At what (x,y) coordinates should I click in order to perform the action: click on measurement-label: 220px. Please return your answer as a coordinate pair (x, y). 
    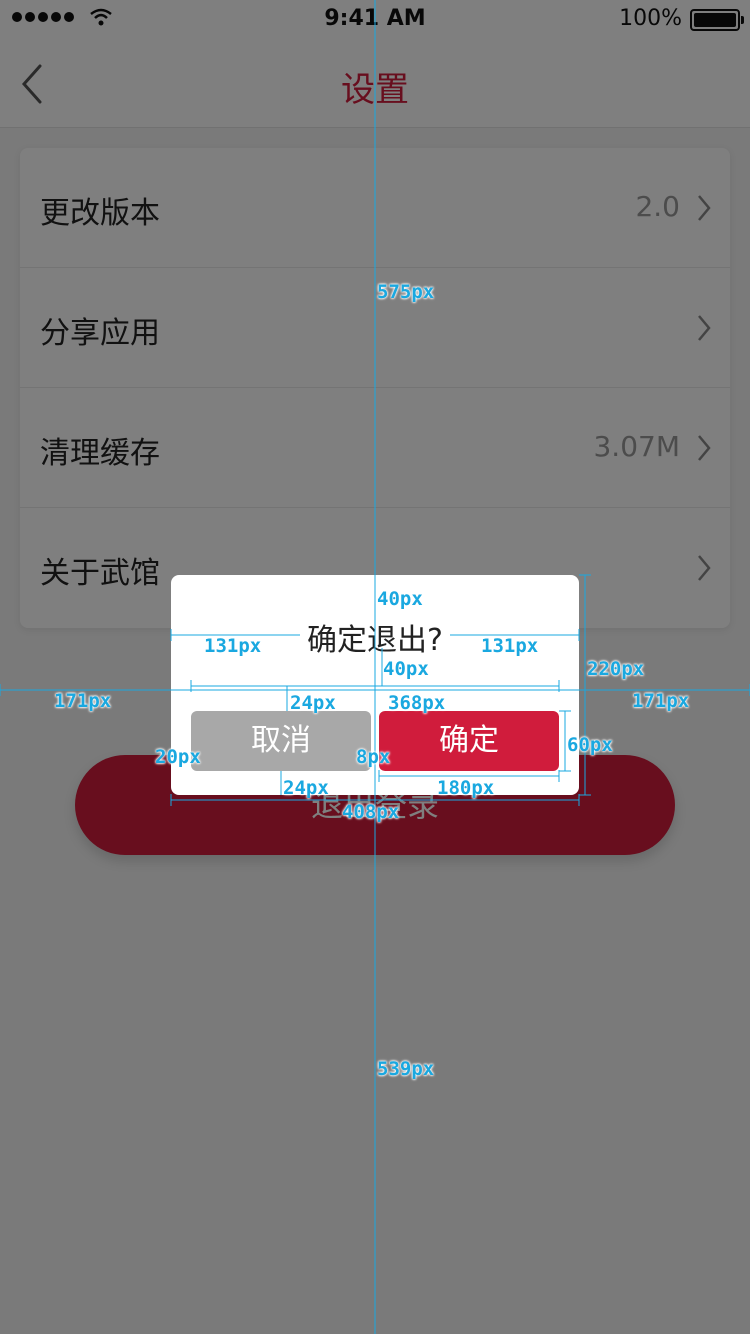
    Looking at the image, I should click on (616, 669).